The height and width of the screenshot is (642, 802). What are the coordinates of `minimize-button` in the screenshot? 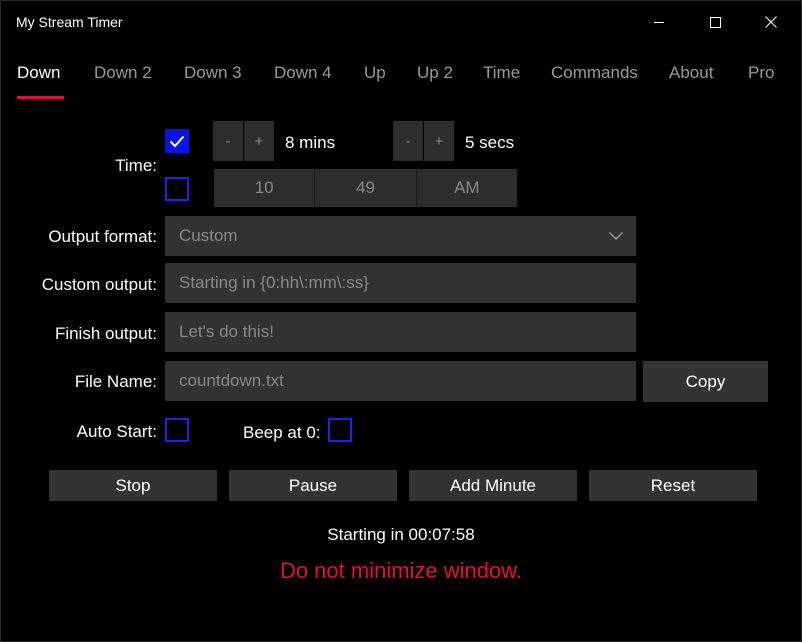 It's located at (659, 22).